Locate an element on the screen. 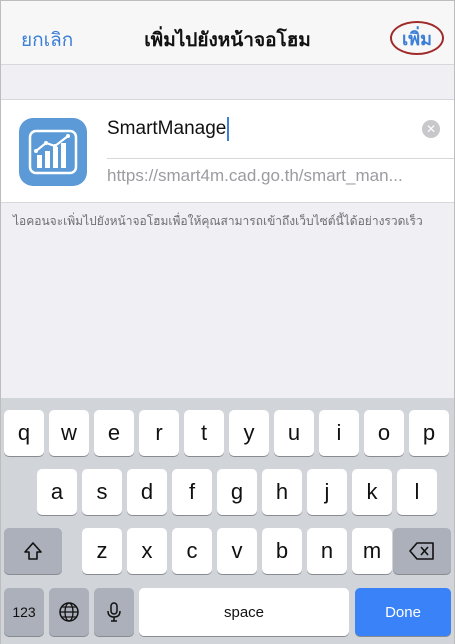  name-field-value: SmartManage is located at coordinates (167, 128).